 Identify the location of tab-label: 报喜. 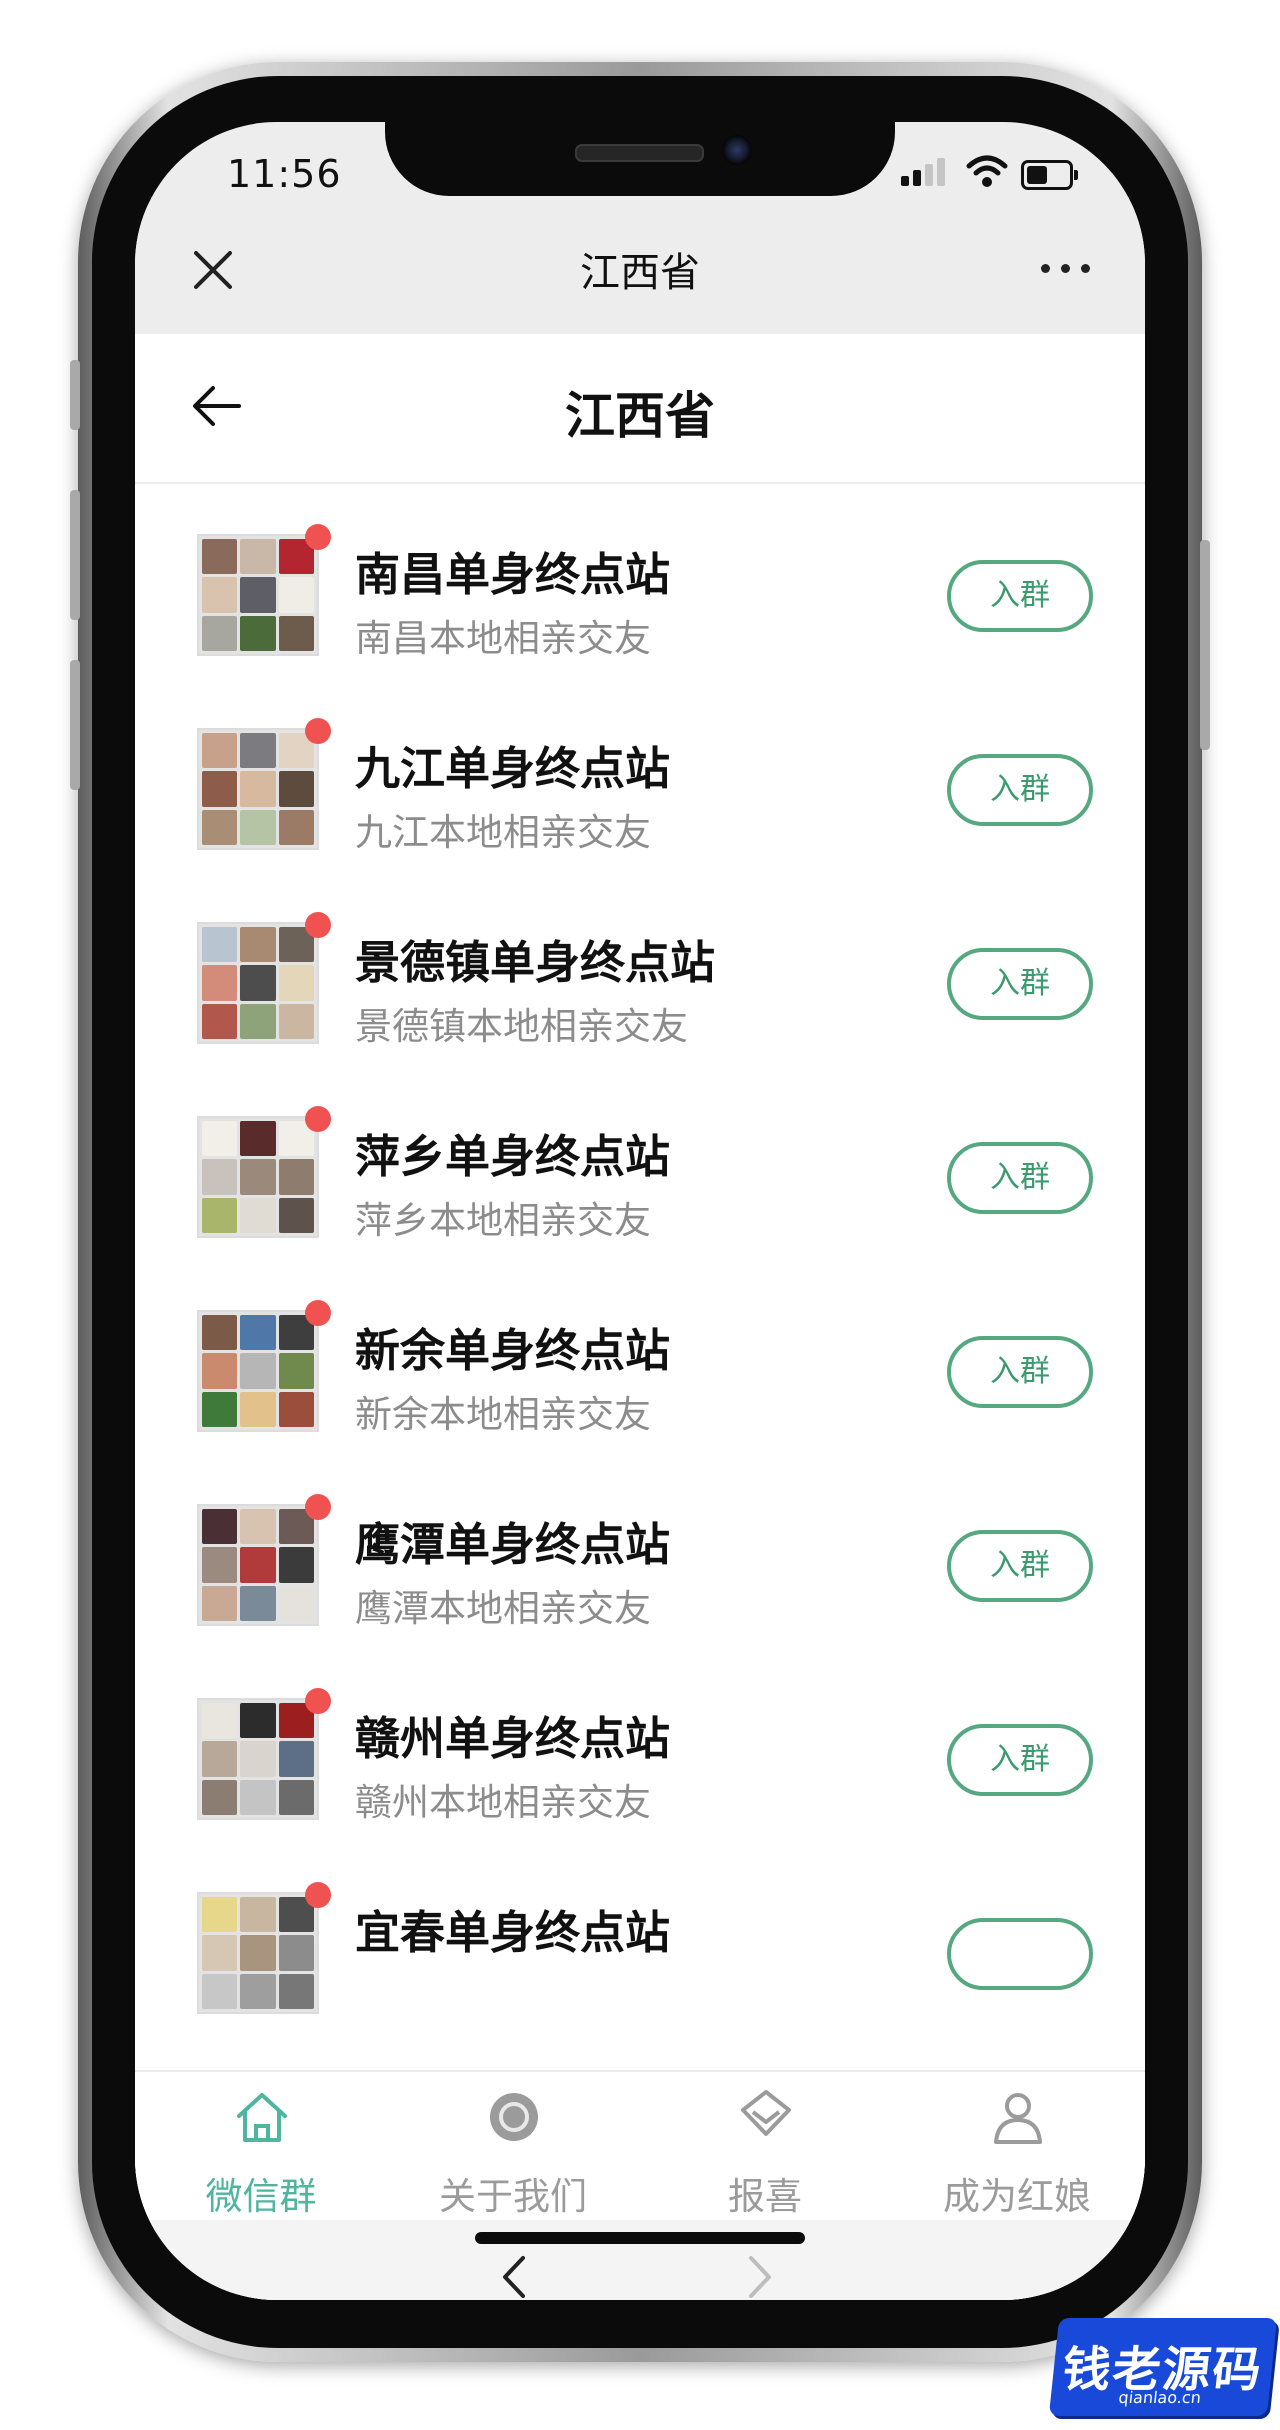
(765, 2196).